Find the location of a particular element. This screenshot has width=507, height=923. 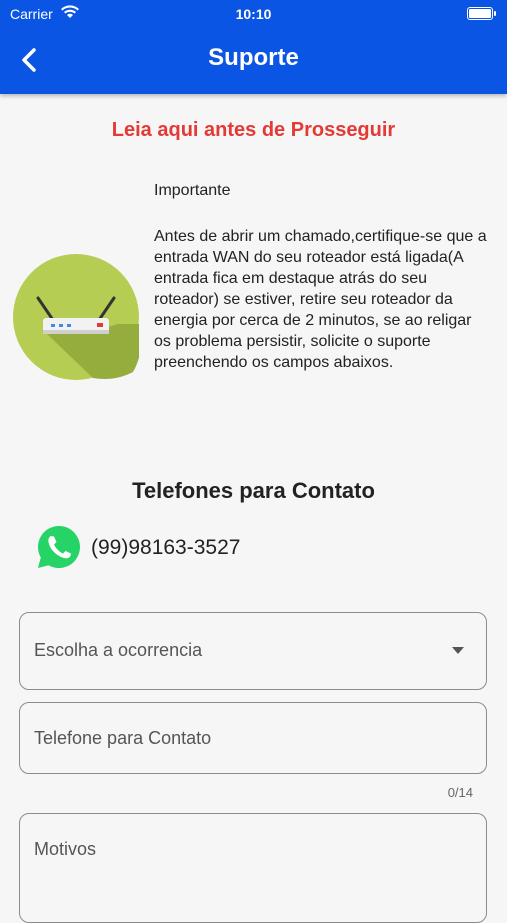

phone-field: Telefone para Contato is located at coordinates (253, 738).